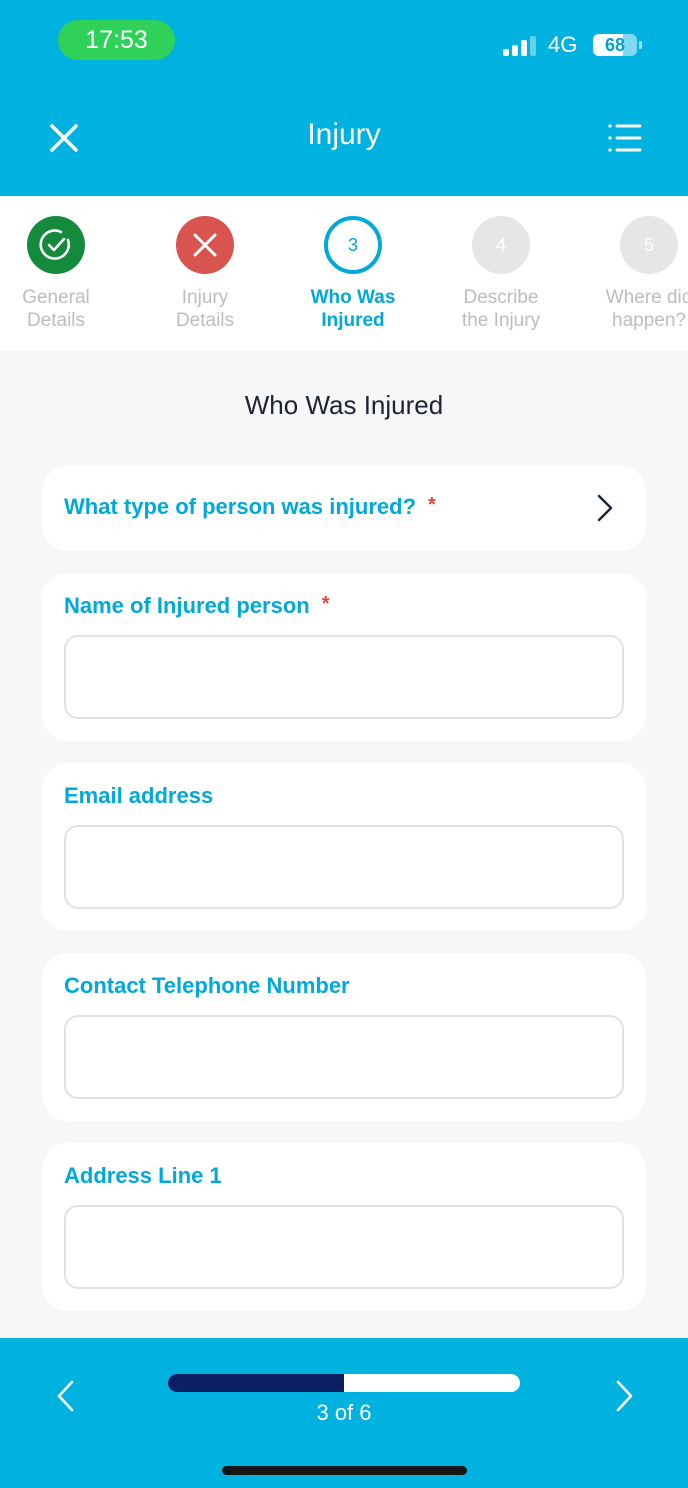  What do you see at coordinates (139, 795) in the screenshot?
I see `email-label: Email address` at bounding box center [139, 795].